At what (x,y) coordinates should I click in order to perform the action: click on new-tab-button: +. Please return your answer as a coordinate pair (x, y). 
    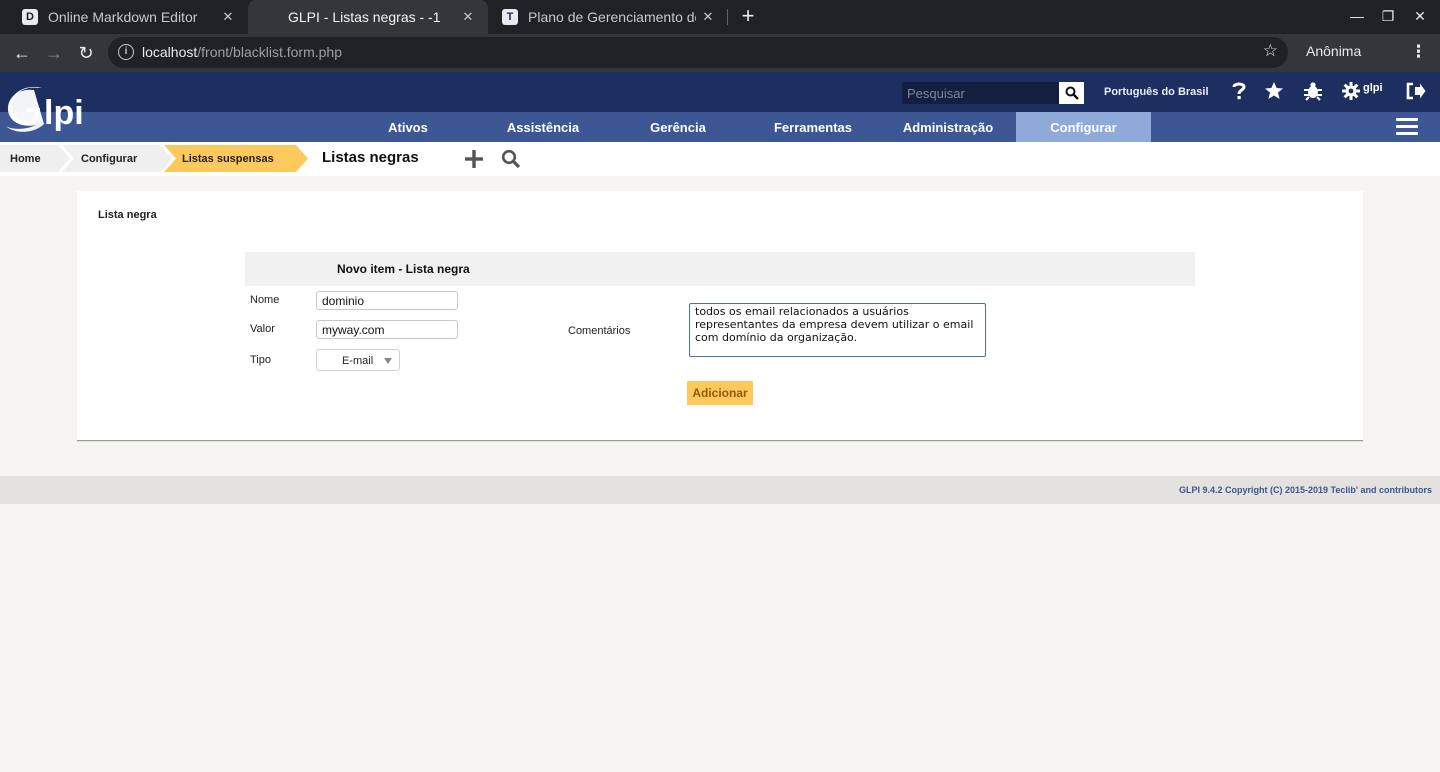
    Looking at the image, I should click on (748, 17).